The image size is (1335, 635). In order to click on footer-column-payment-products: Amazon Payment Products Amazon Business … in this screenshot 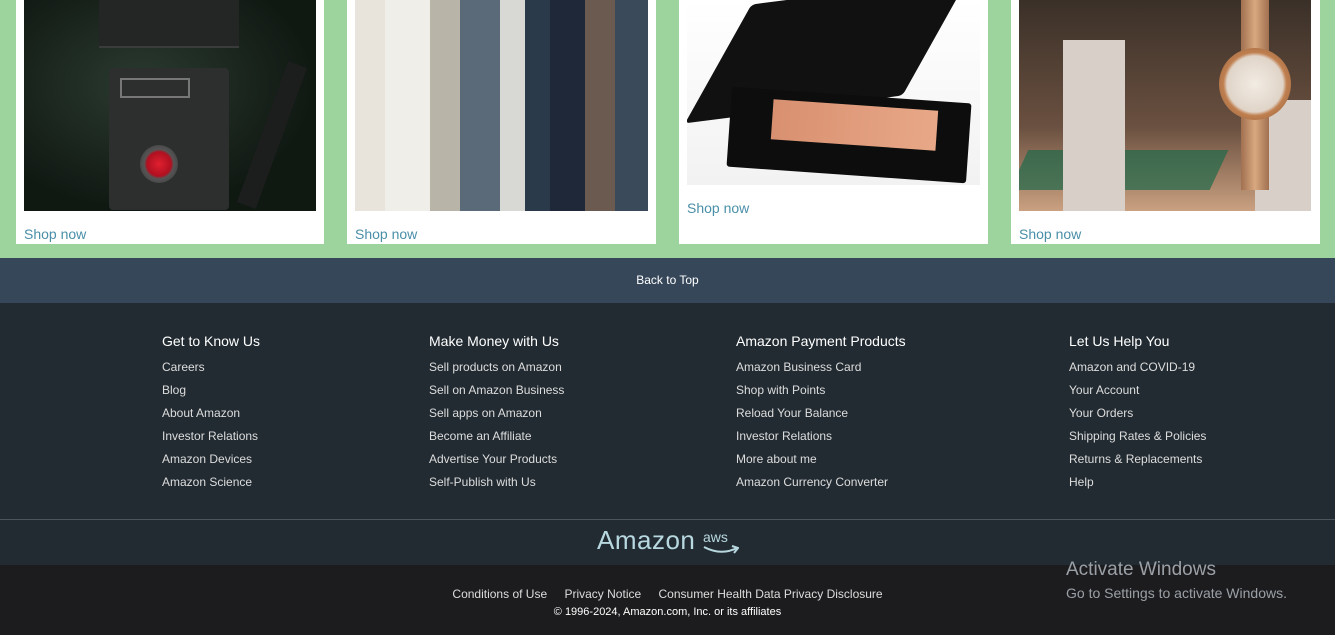, I will do `click(821, 413)`.